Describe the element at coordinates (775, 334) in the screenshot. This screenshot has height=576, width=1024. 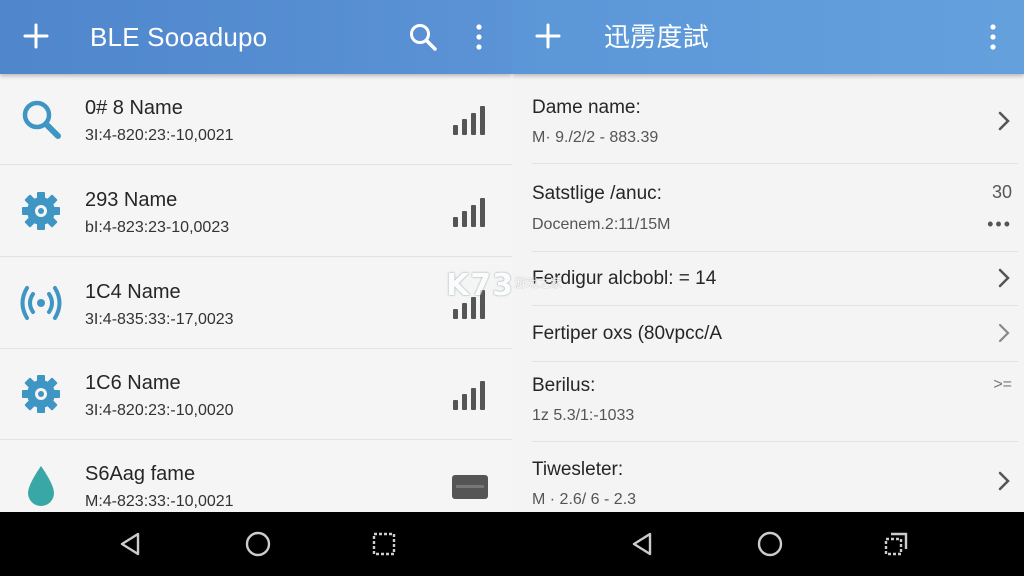
I see `detail-row: Fertiper oxs (80vpcc/A` at that location.